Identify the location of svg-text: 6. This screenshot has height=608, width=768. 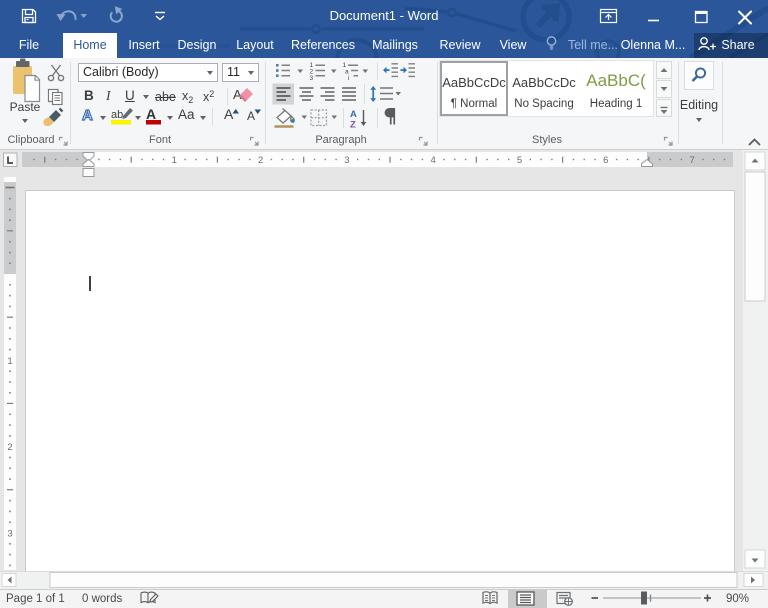
(605, 160).